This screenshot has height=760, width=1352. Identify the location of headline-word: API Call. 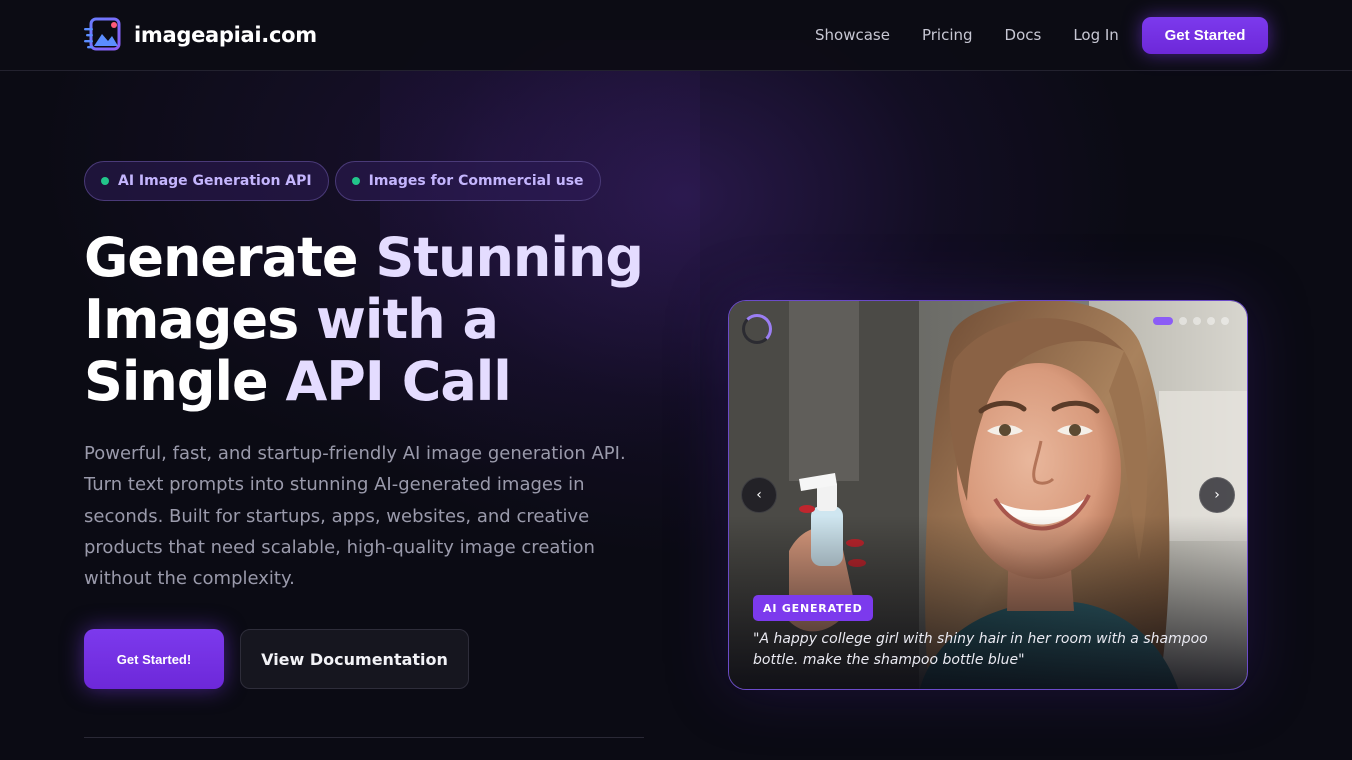
(398, 381).